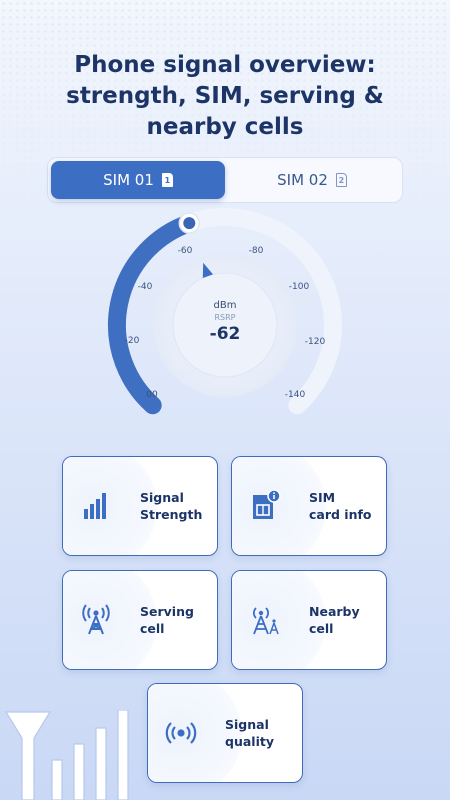  I want to click on tick-label: -40, so click(145, 287).